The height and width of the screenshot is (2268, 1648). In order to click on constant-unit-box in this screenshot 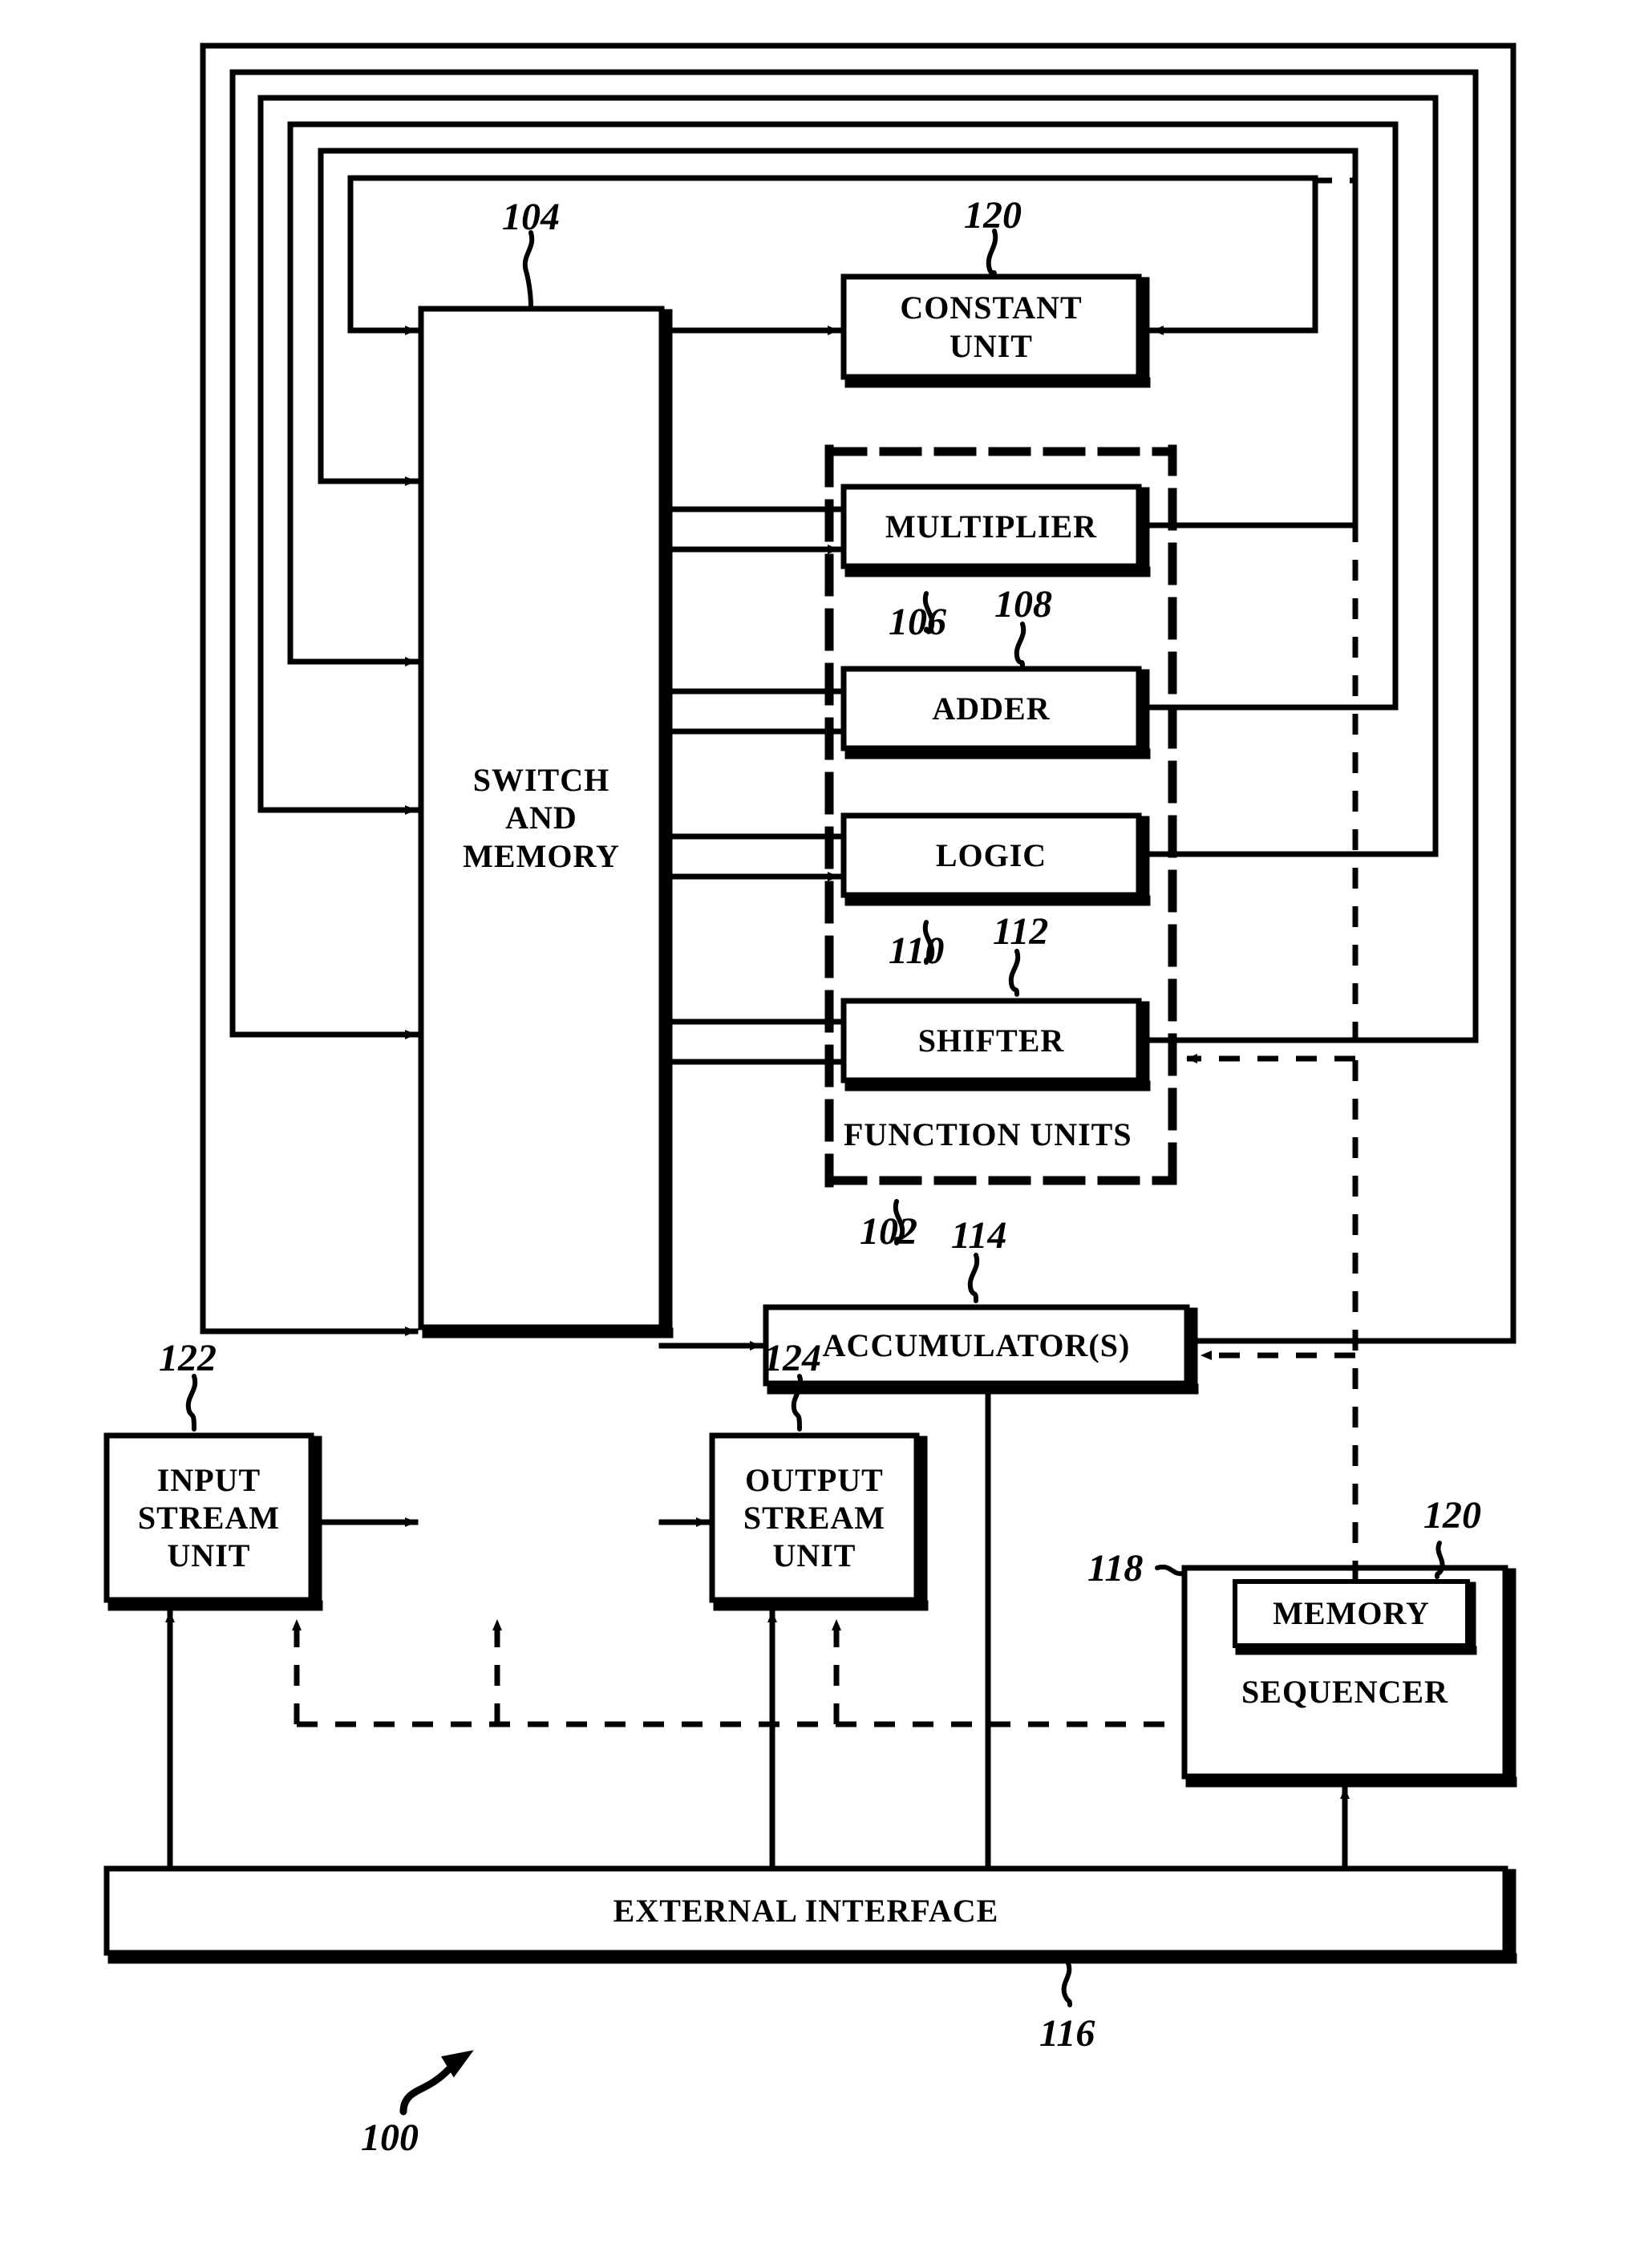, I will do `click(991, 326)`.